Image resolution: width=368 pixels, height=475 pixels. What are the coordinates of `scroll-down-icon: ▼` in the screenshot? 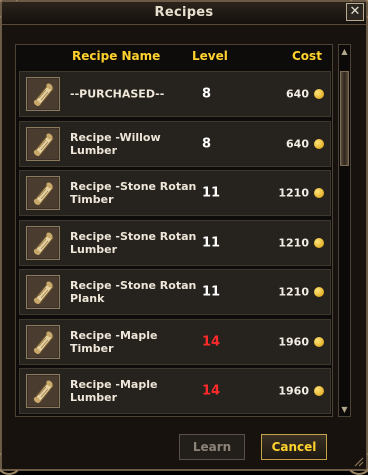 It's located at (344, 409).